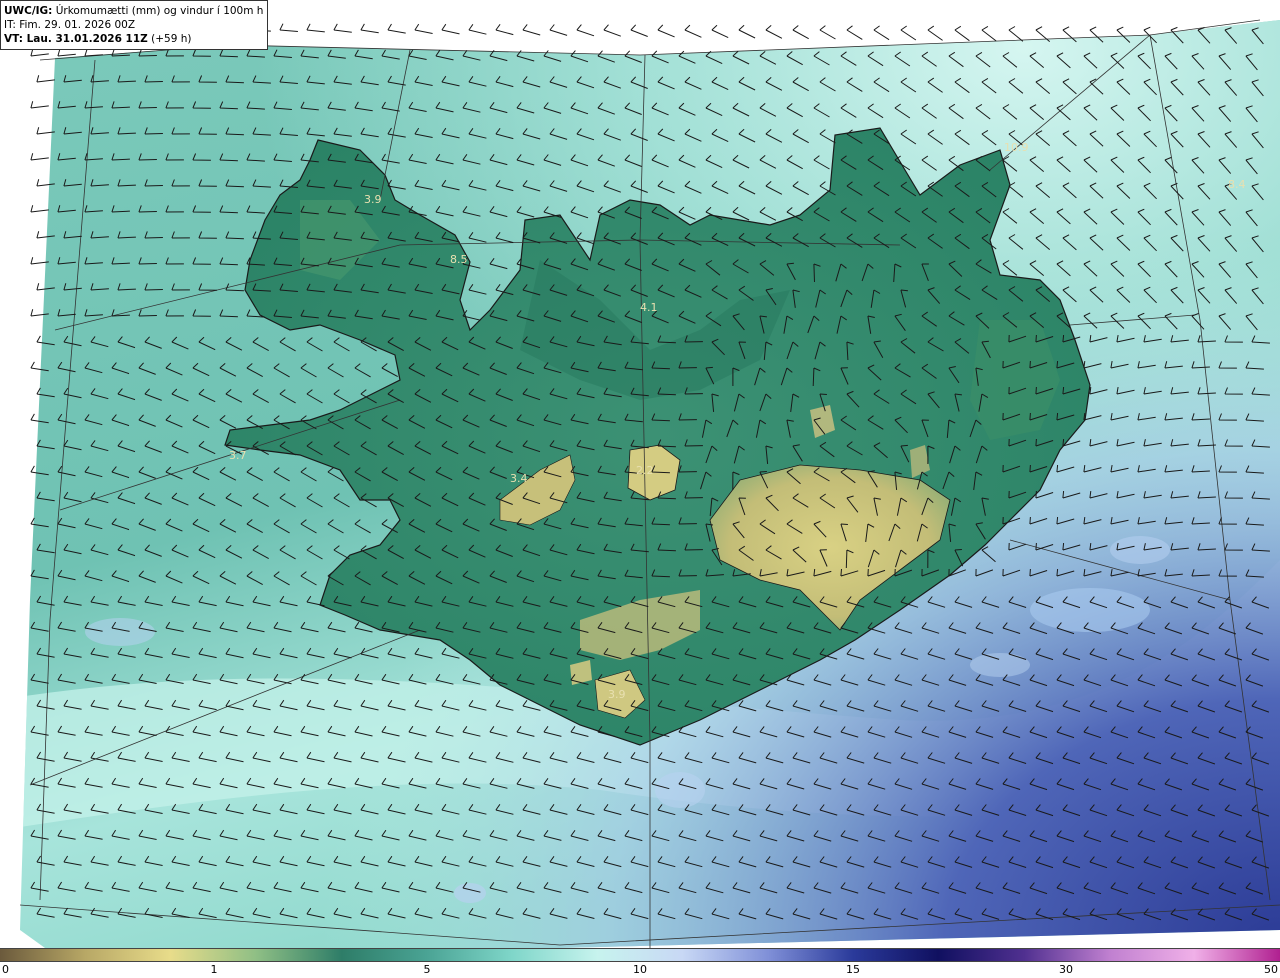 The height and width of the screenshot is (978, 1280). What do you see at coordinates (640, 969) in the screenshot?
I see `colorbar-tick: 10` at bounding box center [640, 969].